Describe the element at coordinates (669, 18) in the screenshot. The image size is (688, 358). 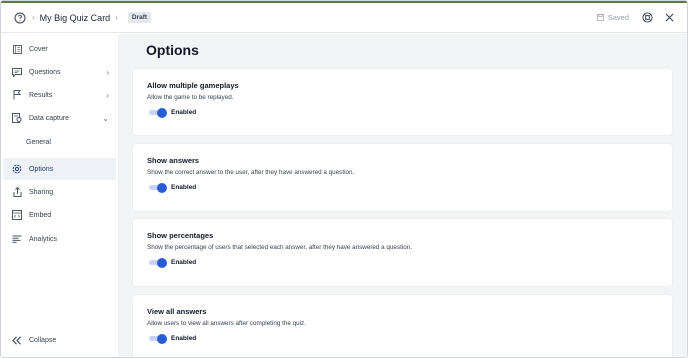
I see `close-icon` at that location.